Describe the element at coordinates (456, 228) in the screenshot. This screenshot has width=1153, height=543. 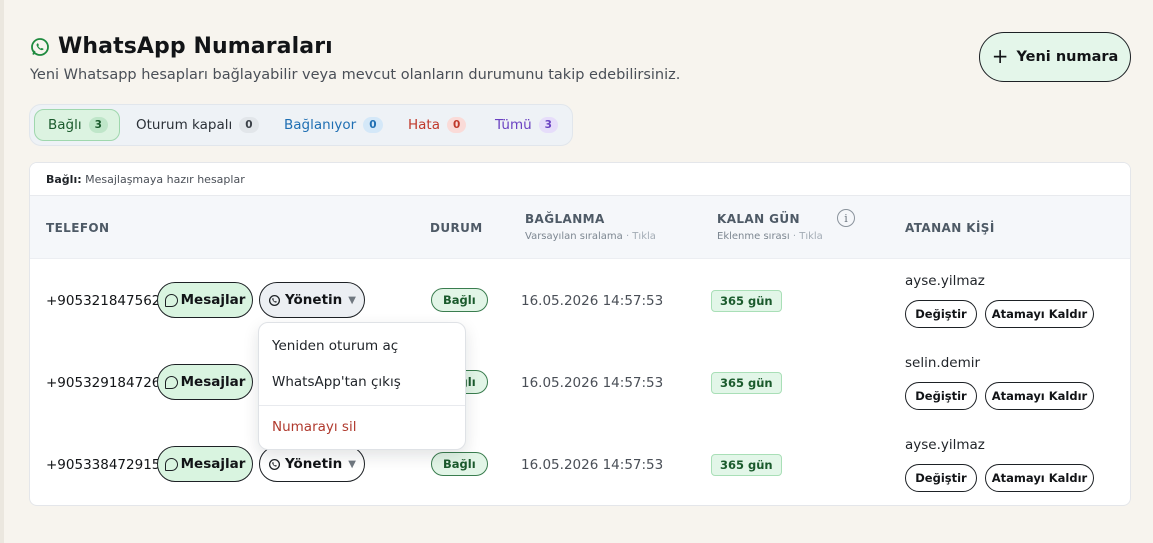
I see `column-status: DURUM` at that location.